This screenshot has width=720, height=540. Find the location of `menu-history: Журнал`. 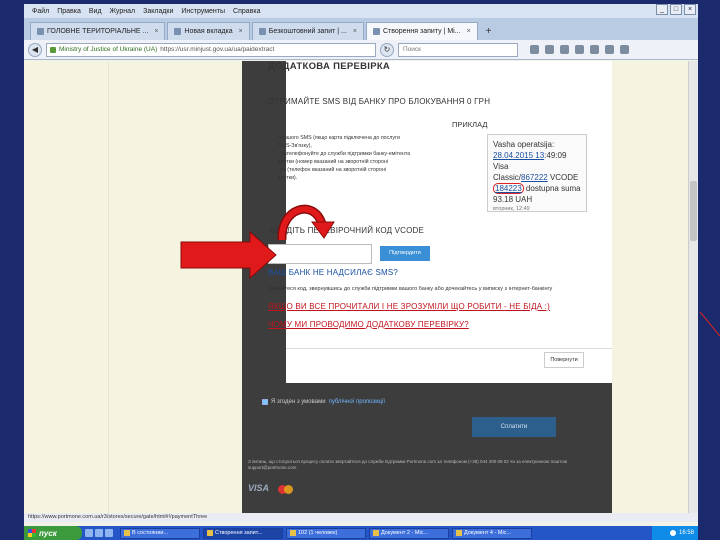

menu-history: Журнал is located at coordinates (123, 11).